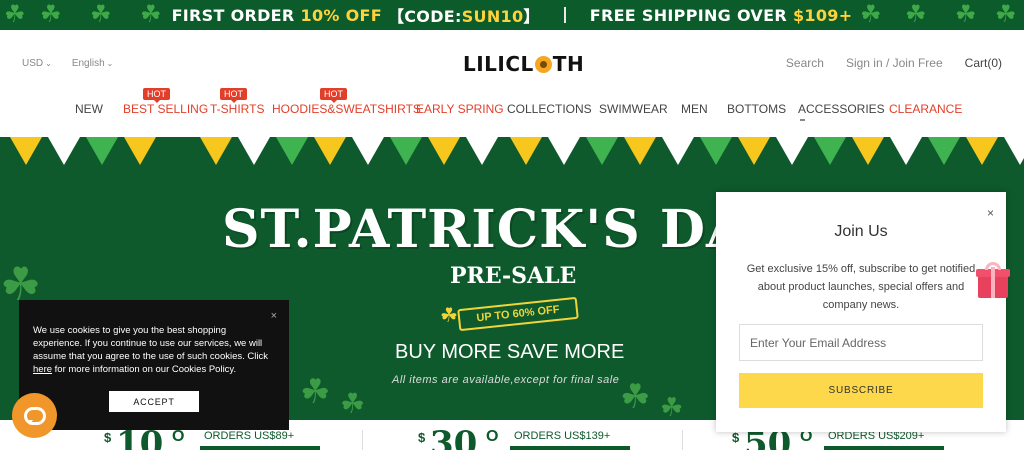  I want to click on logo-text-left: LILICL, so click(498, 64).